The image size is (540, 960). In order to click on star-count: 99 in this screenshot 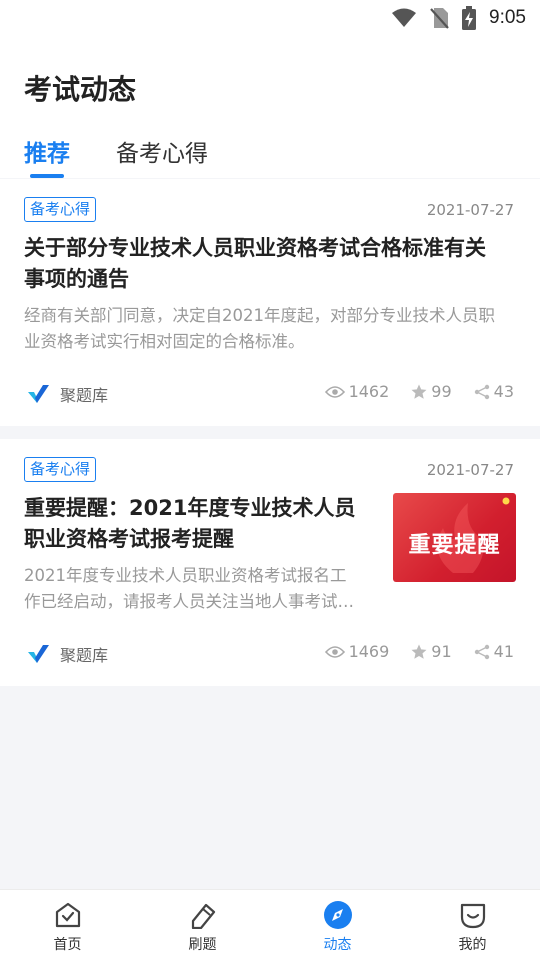, I will do `click(431, 391)`.